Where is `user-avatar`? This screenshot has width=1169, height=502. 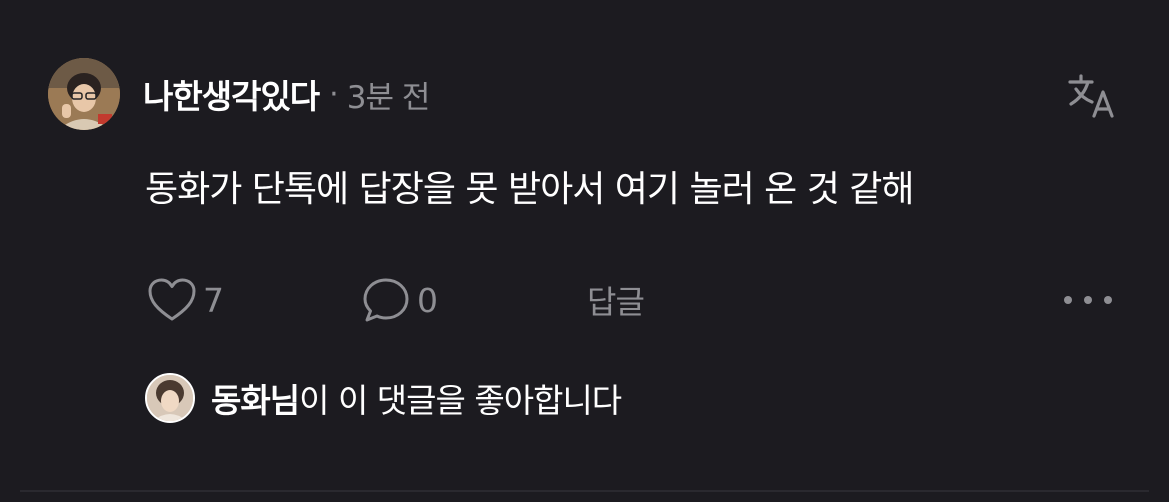
user-avatar is located at coordinates (84, 94).